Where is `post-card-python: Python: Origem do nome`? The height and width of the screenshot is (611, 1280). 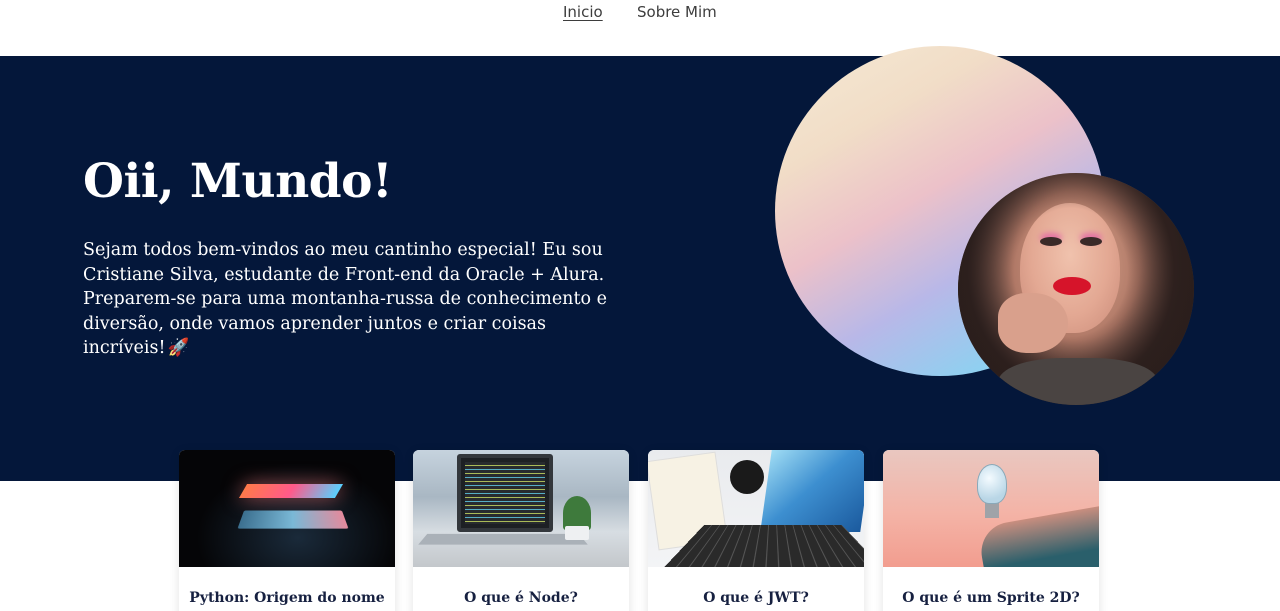 post-card-python: Python: Origem do nome is located at coordinates (287, 530).